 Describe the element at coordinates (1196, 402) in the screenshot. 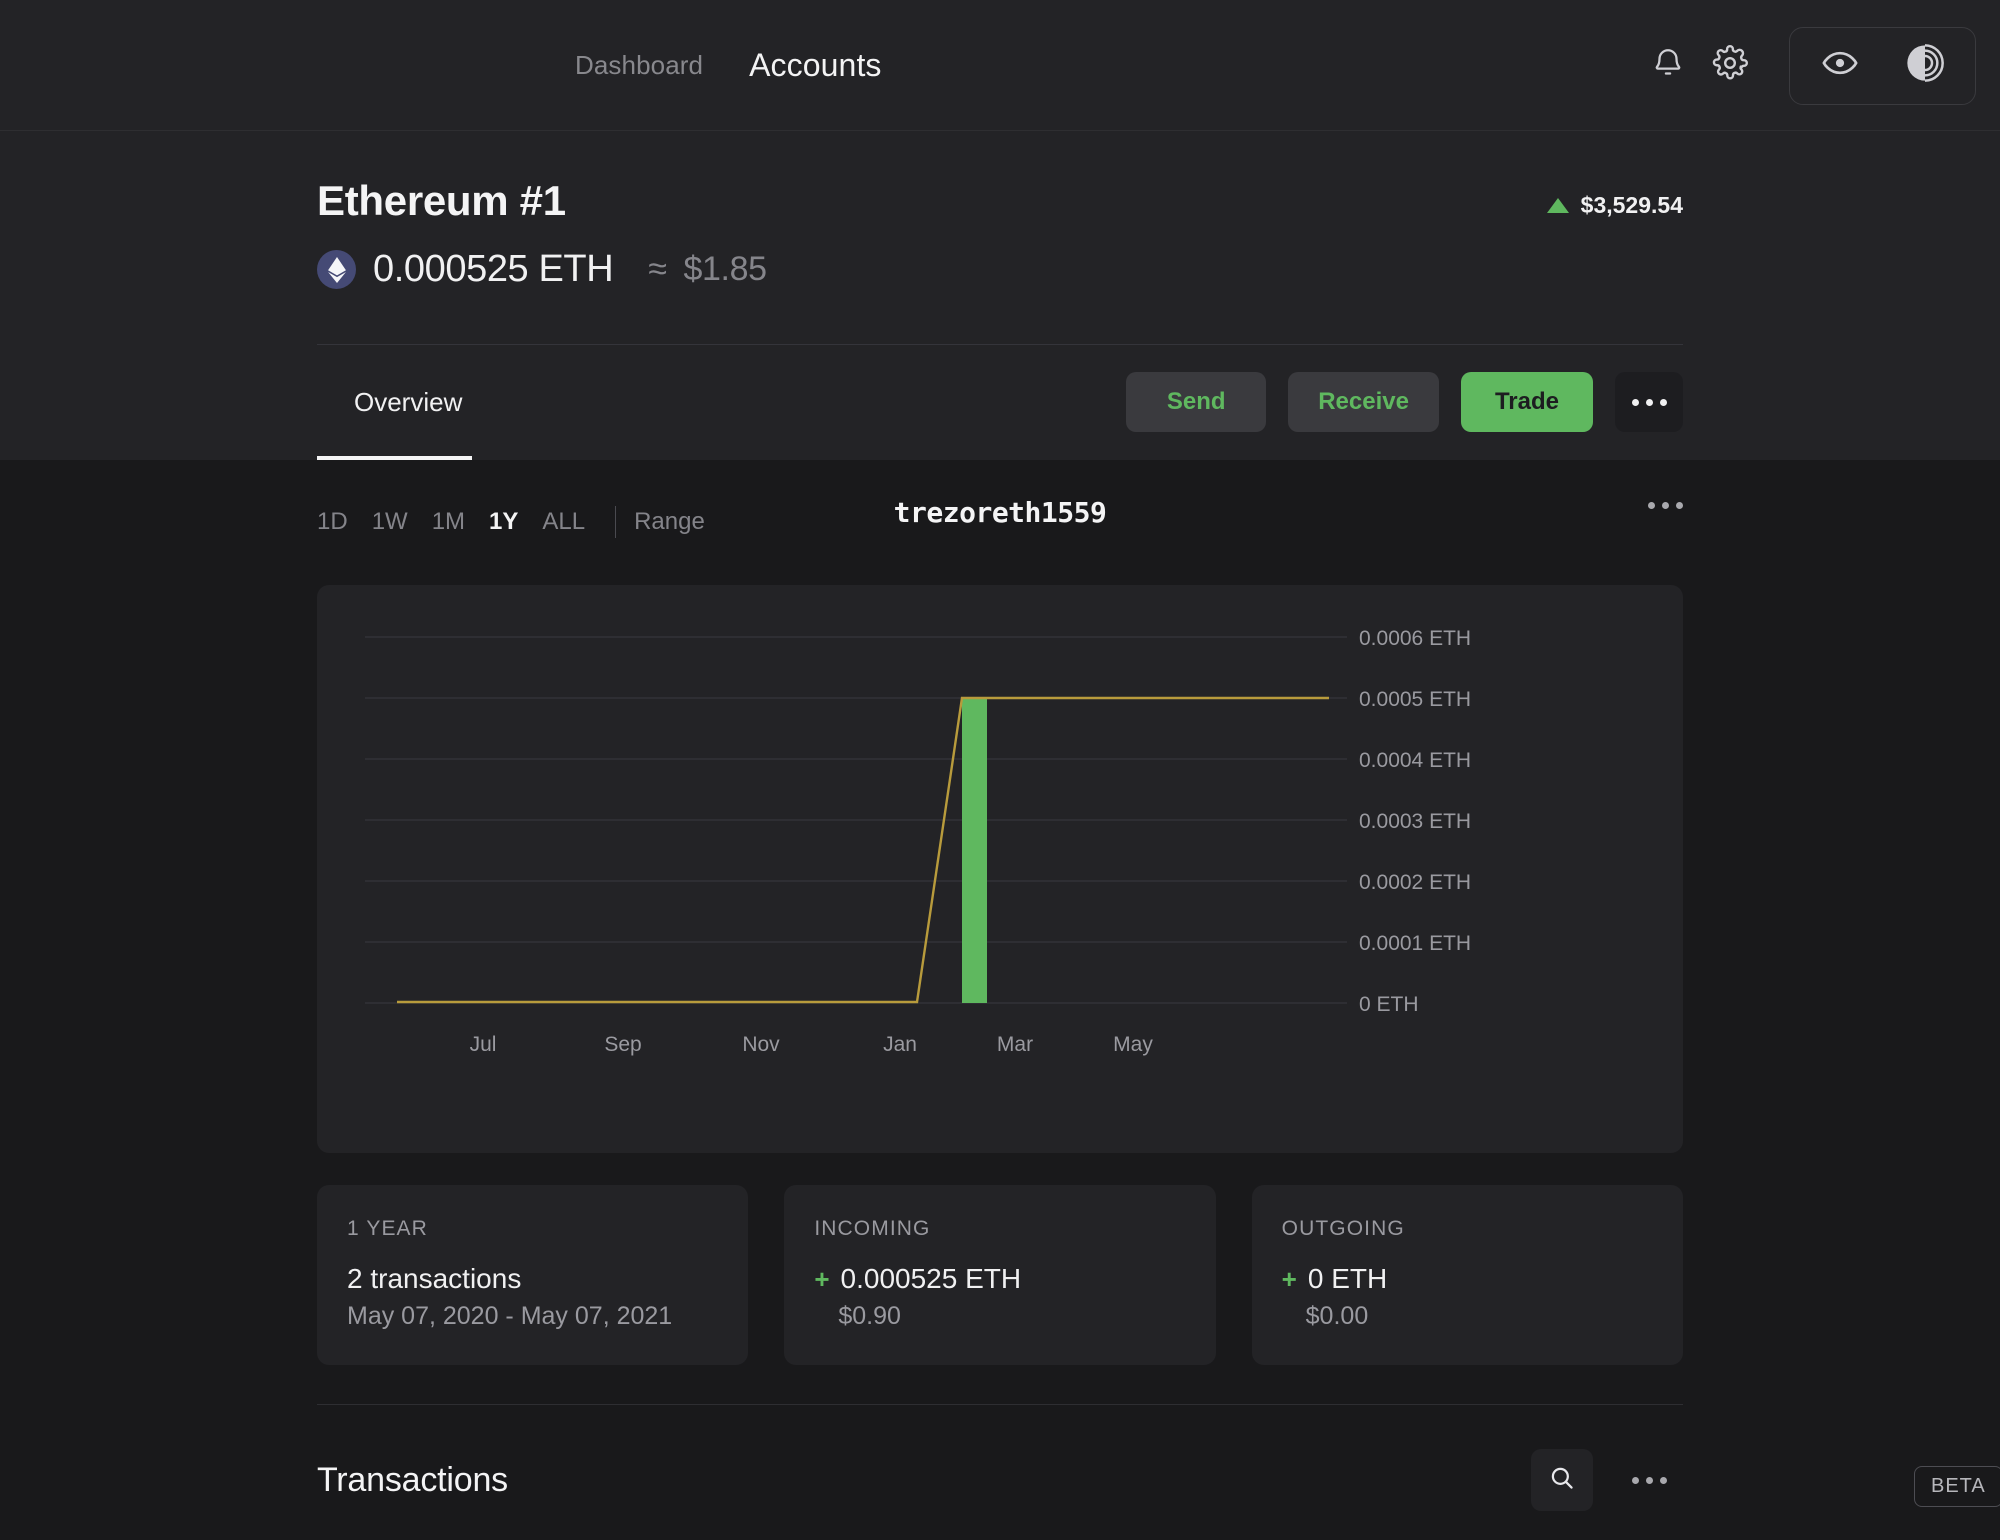

I see `send-button: Send` at that location.